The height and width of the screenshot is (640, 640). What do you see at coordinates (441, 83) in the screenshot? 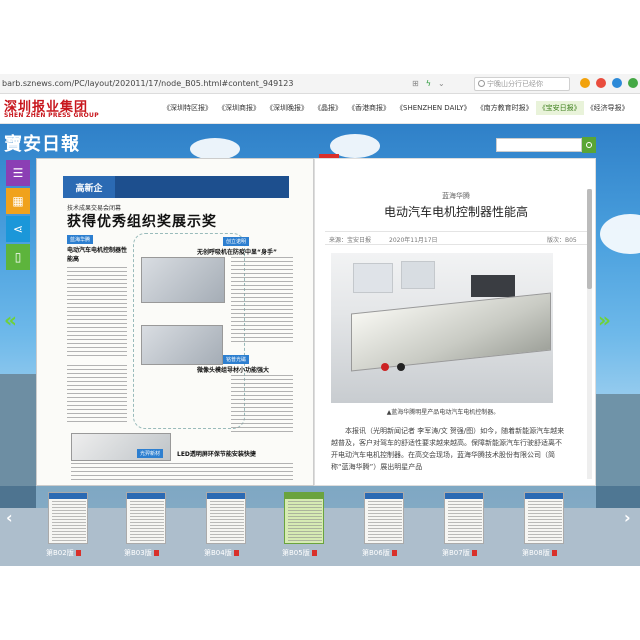
I see `chevron-down-icon: ⌄` at bounding box center [441, 83].